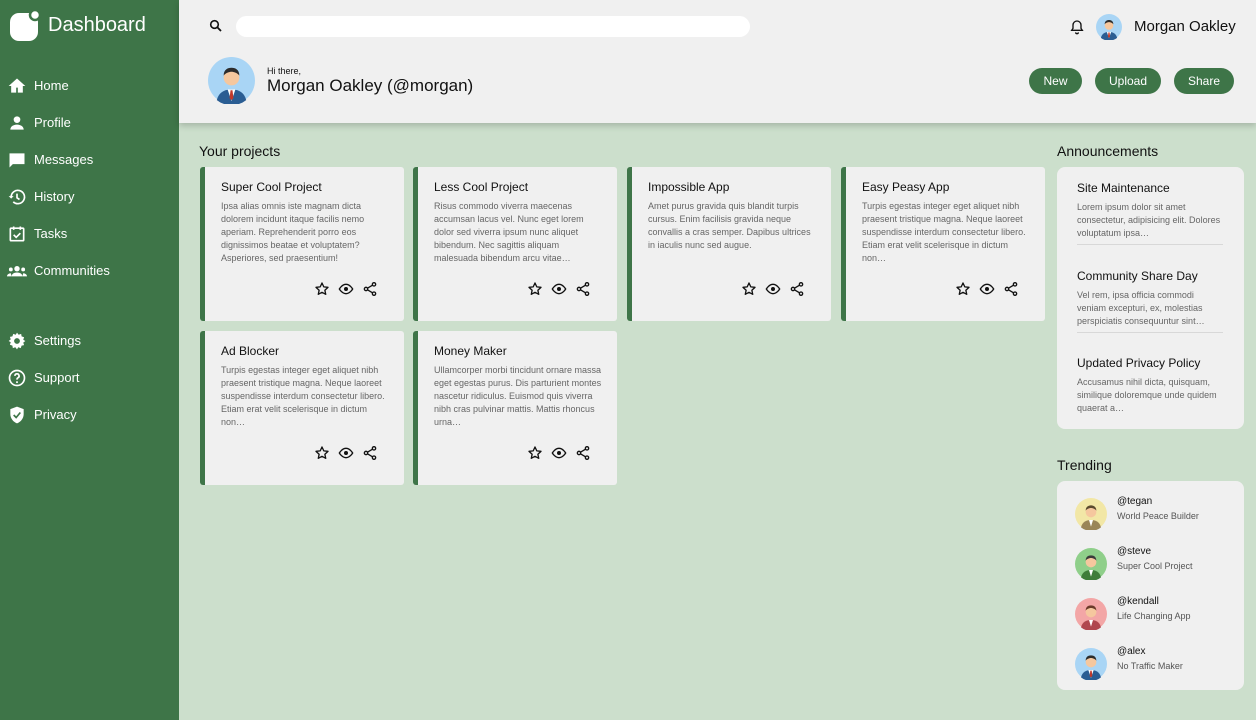 This screenshot has width=1256, height=720. What do you see at coordinates (493, 26) in the screenshot?
I see `search-input` at bounding box center [493, 26].